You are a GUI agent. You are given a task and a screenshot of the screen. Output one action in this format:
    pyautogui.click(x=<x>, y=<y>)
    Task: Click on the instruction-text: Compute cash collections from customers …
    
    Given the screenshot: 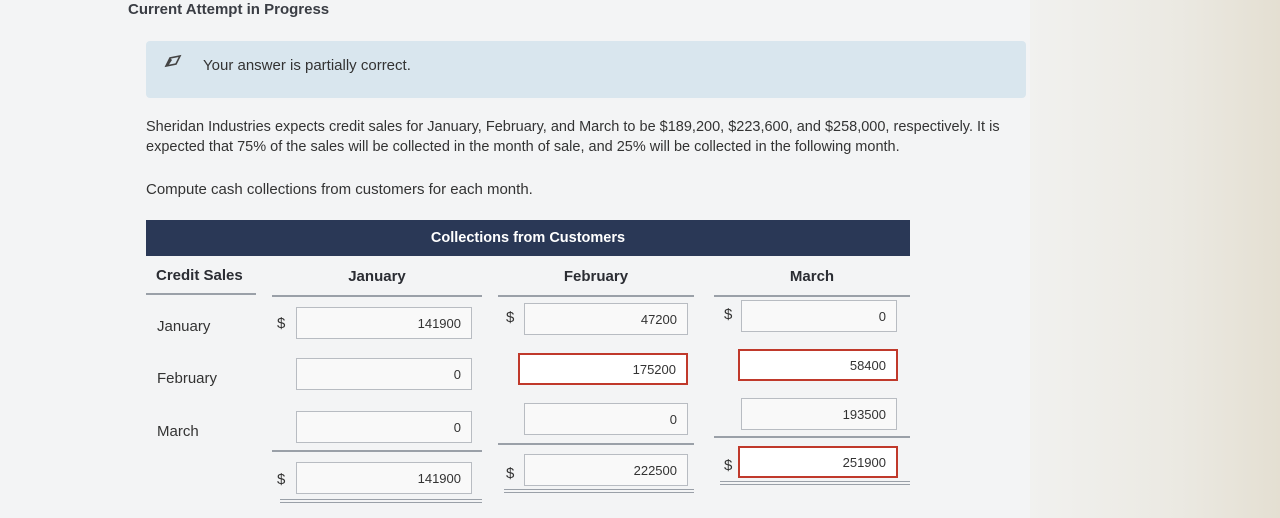 What is the action you would take?
    pyautogui.click(x=339, y=189)
    